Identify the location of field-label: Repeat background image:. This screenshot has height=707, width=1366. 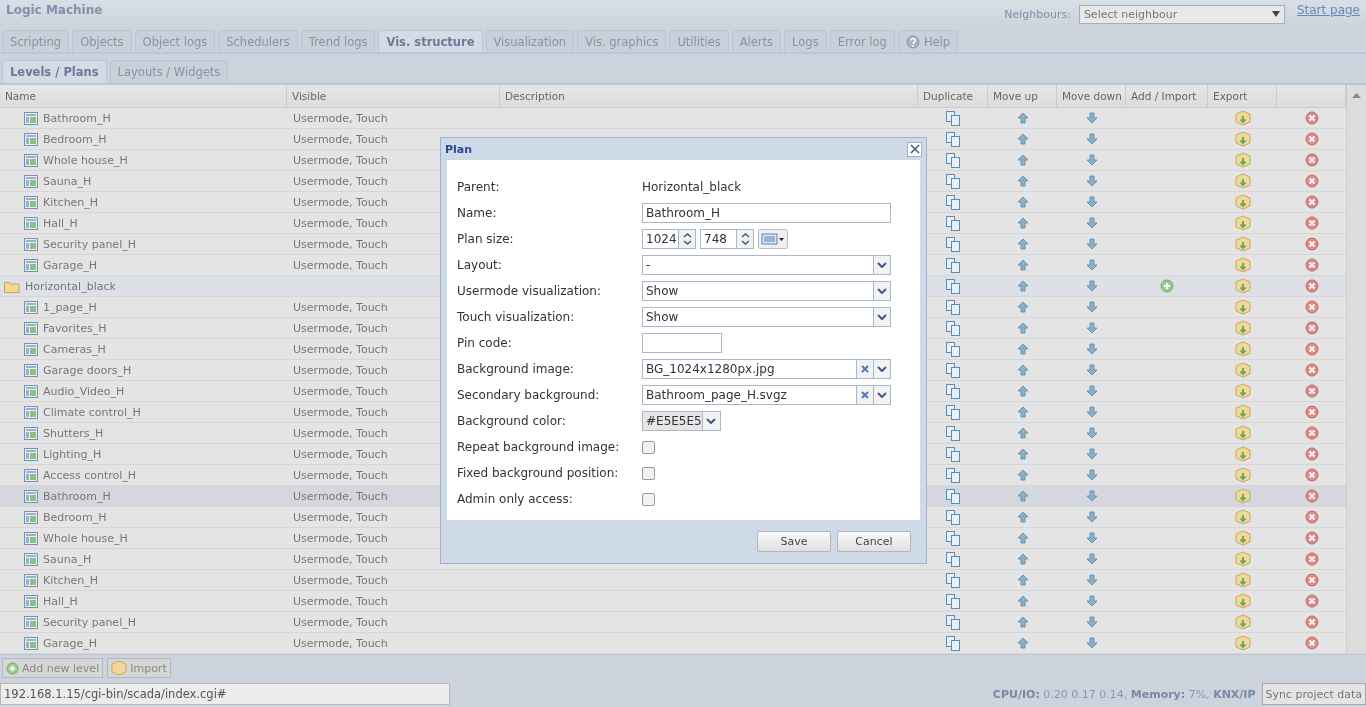
(539, 447).